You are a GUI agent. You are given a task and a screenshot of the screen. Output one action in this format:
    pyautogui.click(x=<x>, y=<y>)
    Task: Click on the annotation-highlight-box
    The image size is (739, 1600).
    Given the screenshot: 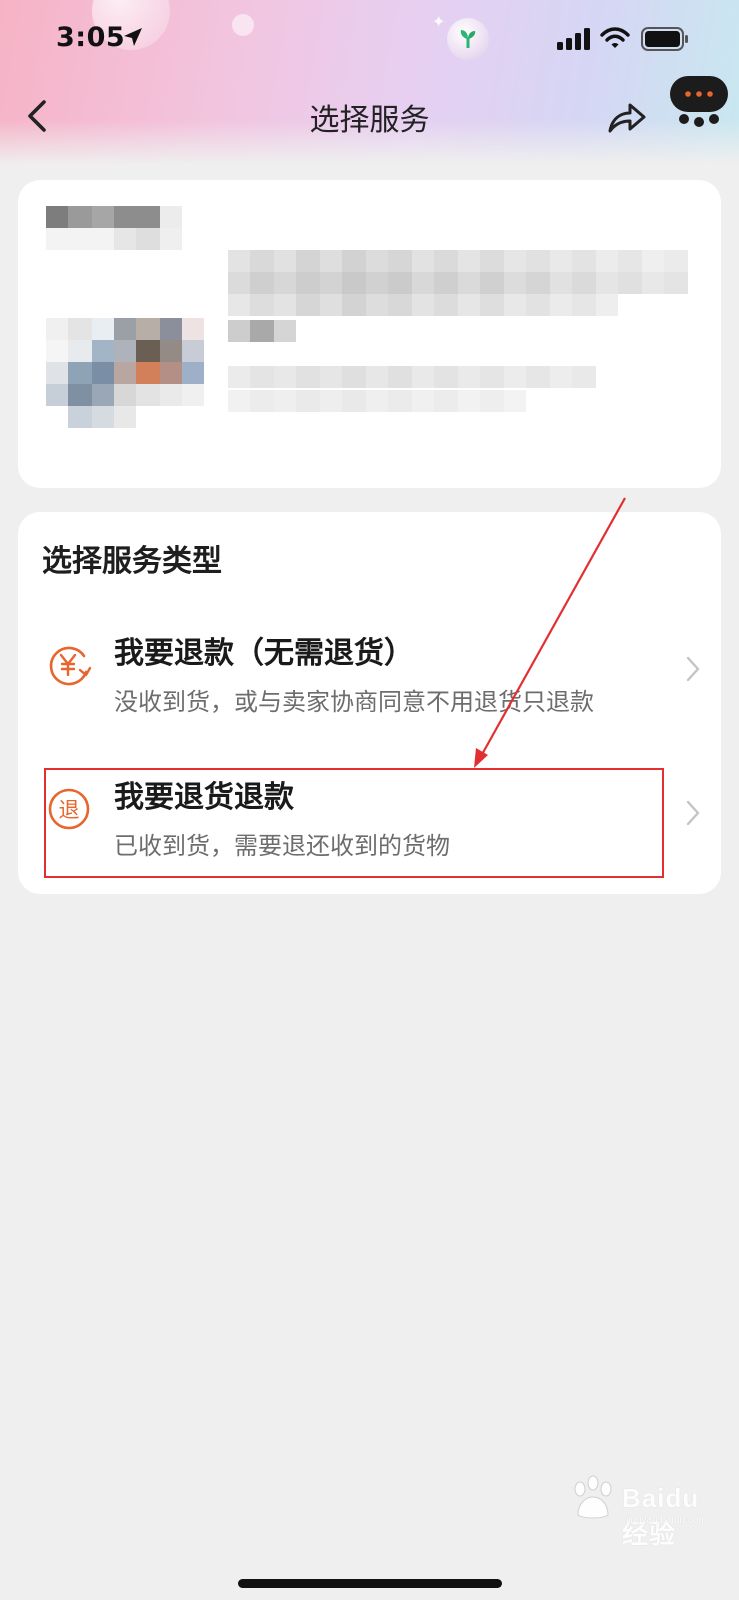 What is the action you would take?
    pyautogui.click(x=354, y=823)
    